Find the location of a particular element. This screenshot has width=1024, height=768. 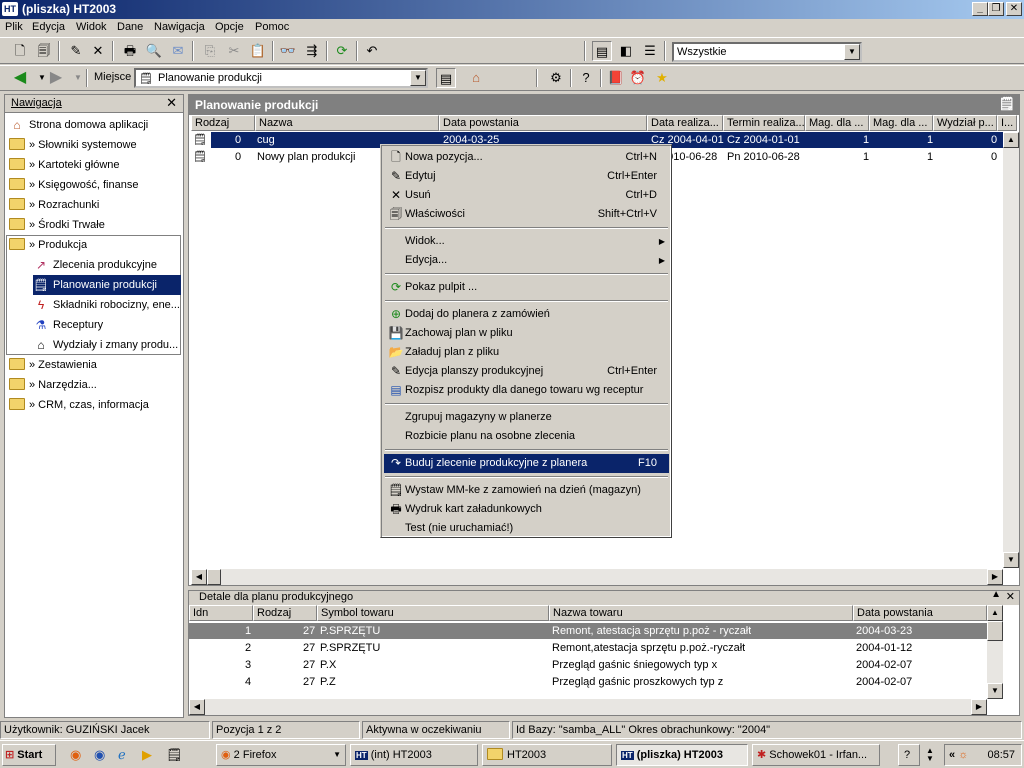

menu-item-buduj-zlecenie: ↷ Buduj zlecenie produkcyjne z planera F10 is located at coordinates (526, 463).